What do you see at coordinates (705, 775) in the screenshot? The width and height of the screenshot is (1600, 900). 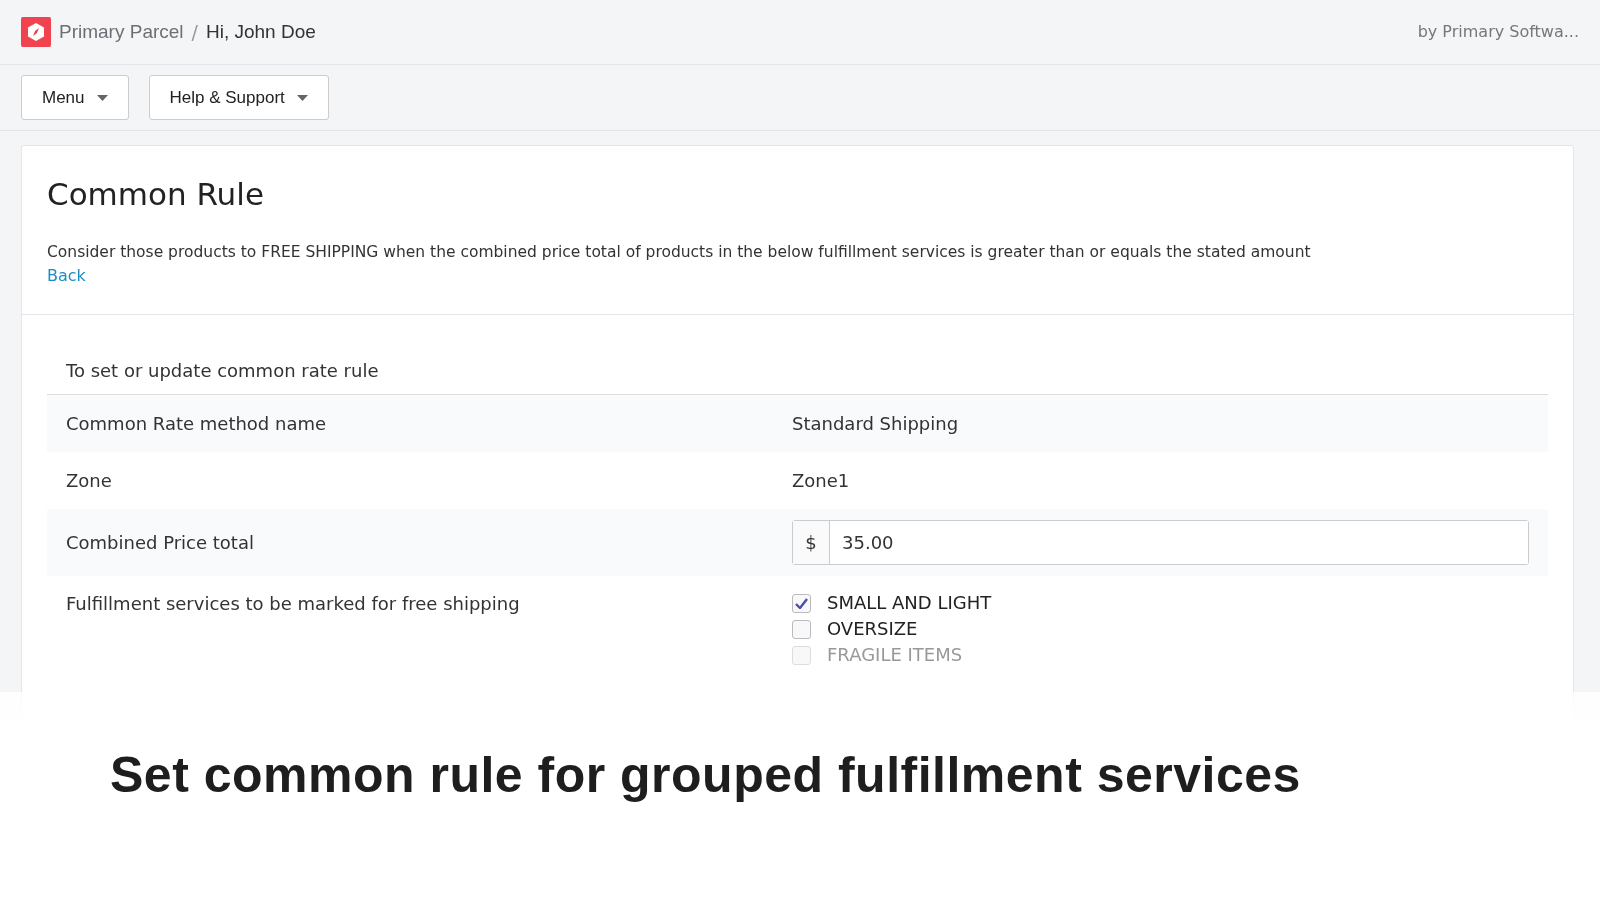 I see `caption-text: Set common rule for grouped fulfillment services` at bounding box center [705, 775].